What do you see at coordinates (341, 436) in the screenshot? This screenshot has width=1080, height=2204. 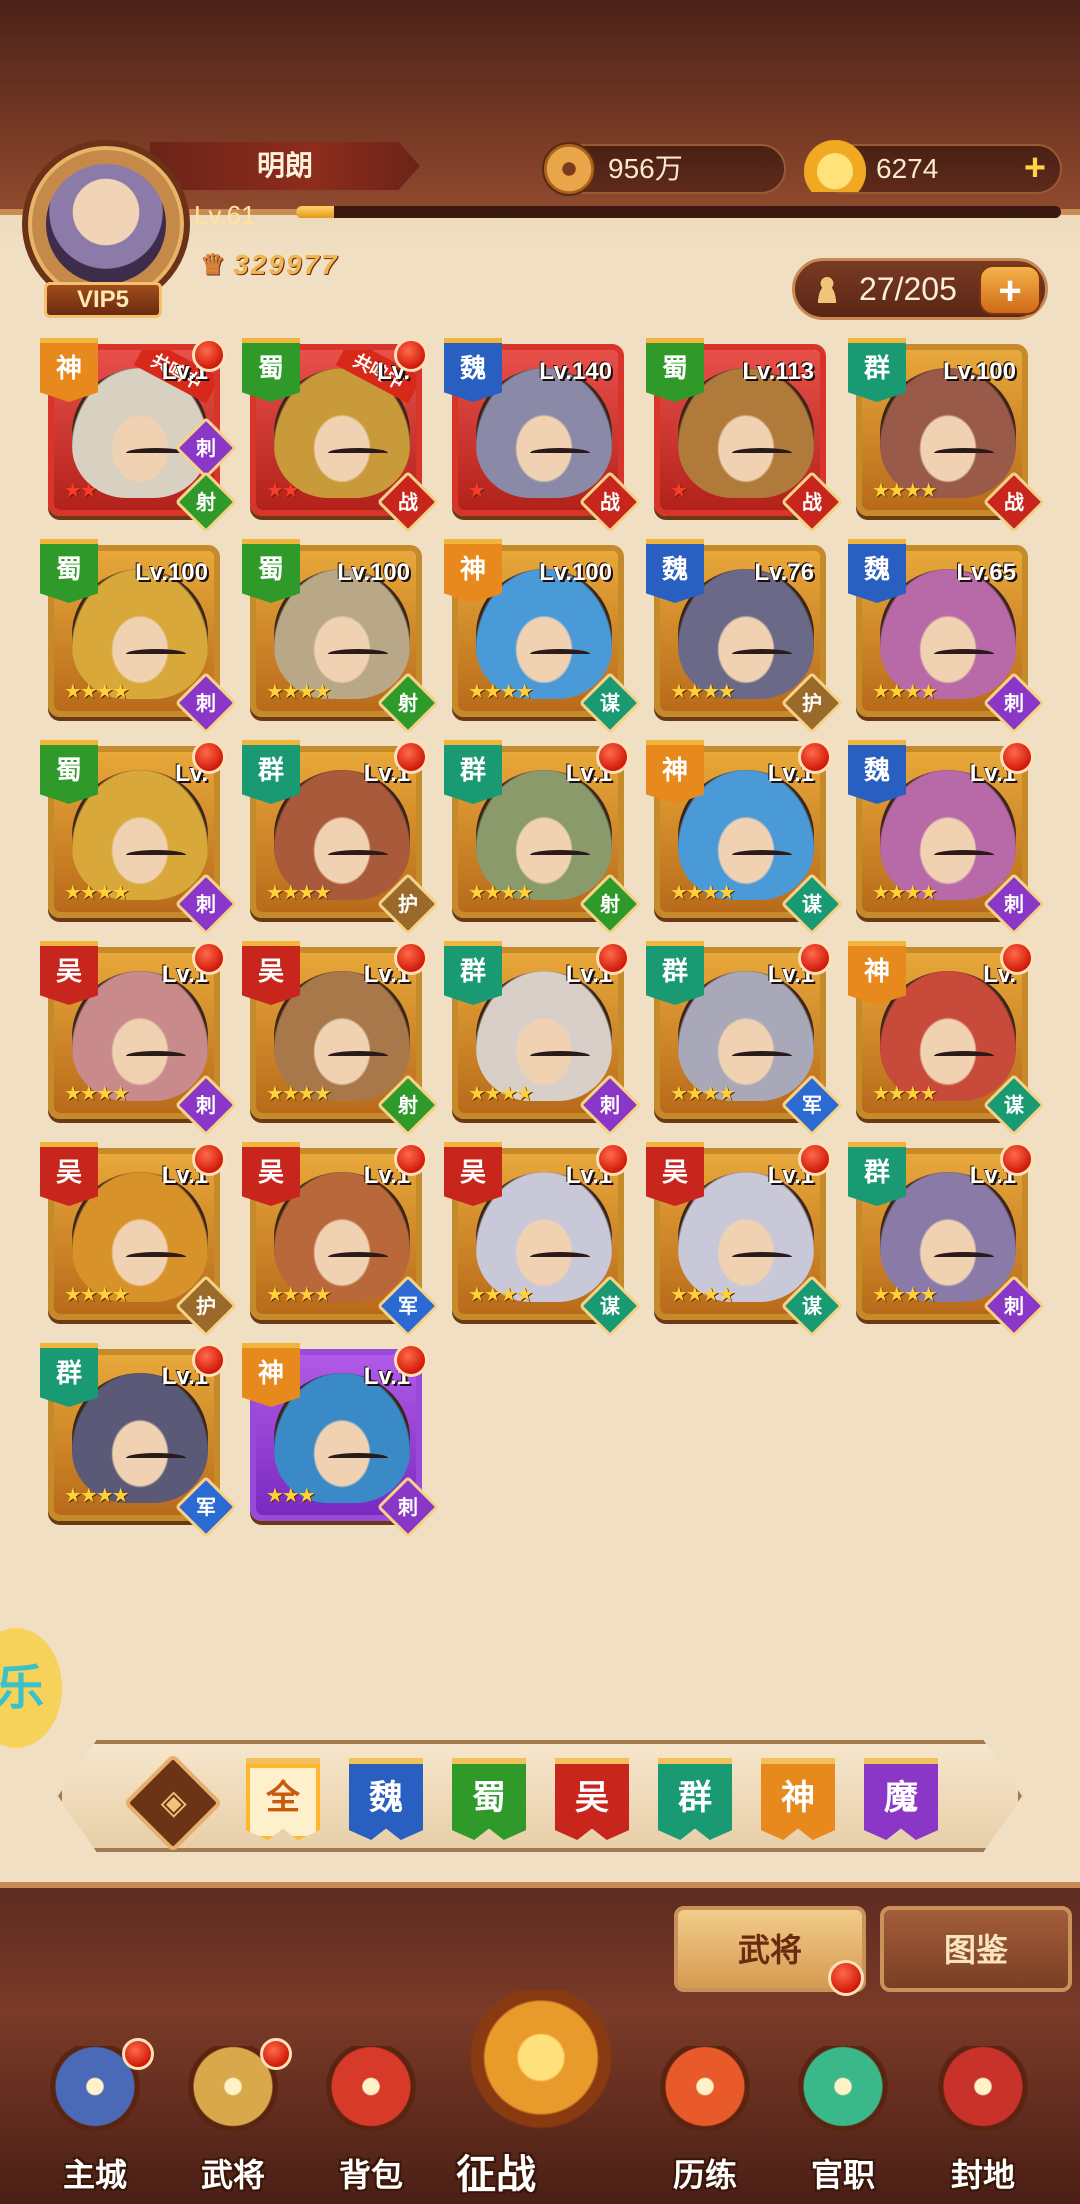 I see `hero-card: 共鸣中 Lv. ★★ 蜀战` at bounding box center [341, 436].